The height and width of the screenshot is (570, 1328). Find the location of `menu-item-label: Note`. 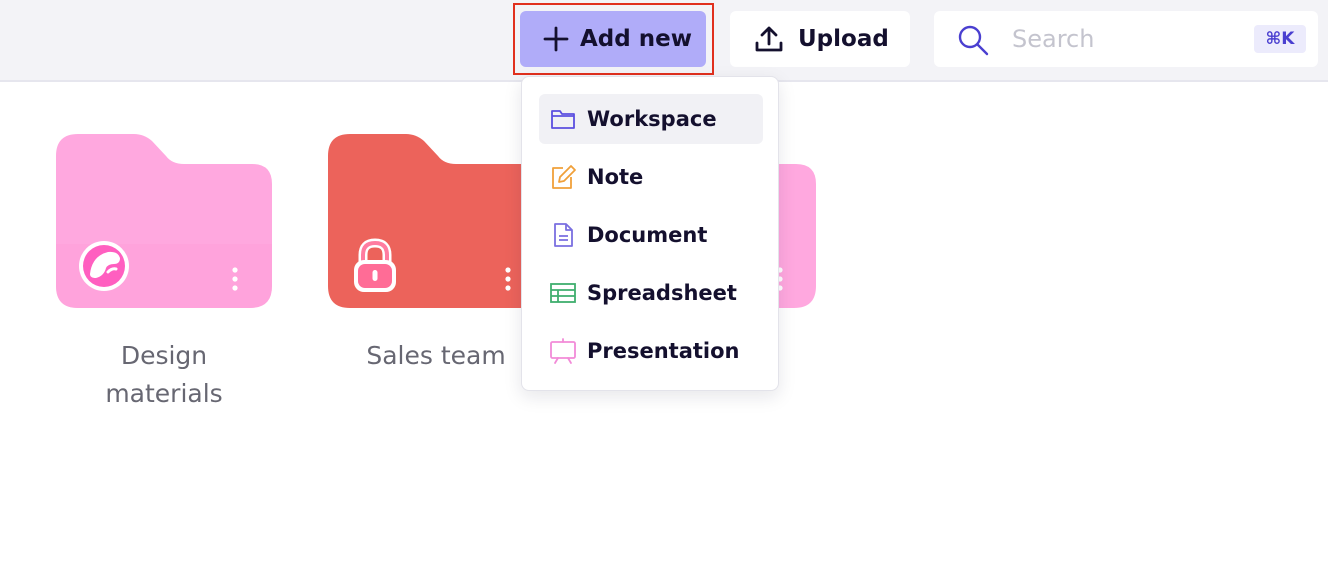

menu-item-label: Note is located at coordinates (615, 177).